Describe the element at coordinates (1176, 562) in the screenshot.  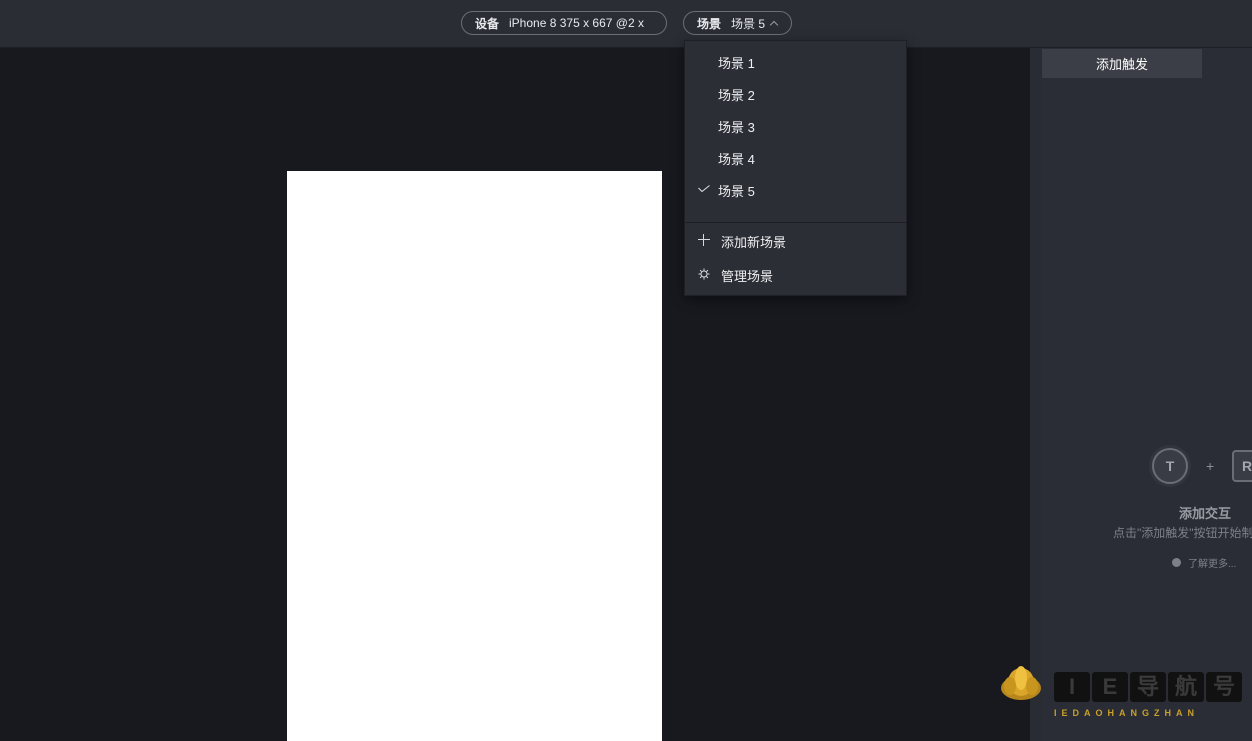
I see `help-icon` at that location.